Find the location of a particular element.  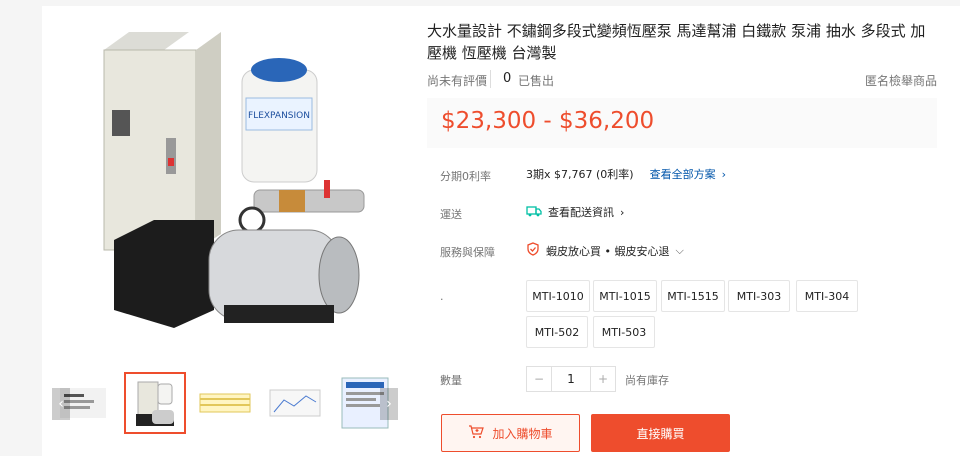

chevron-left-icon: ‹ is located at coordinates (61, 404).